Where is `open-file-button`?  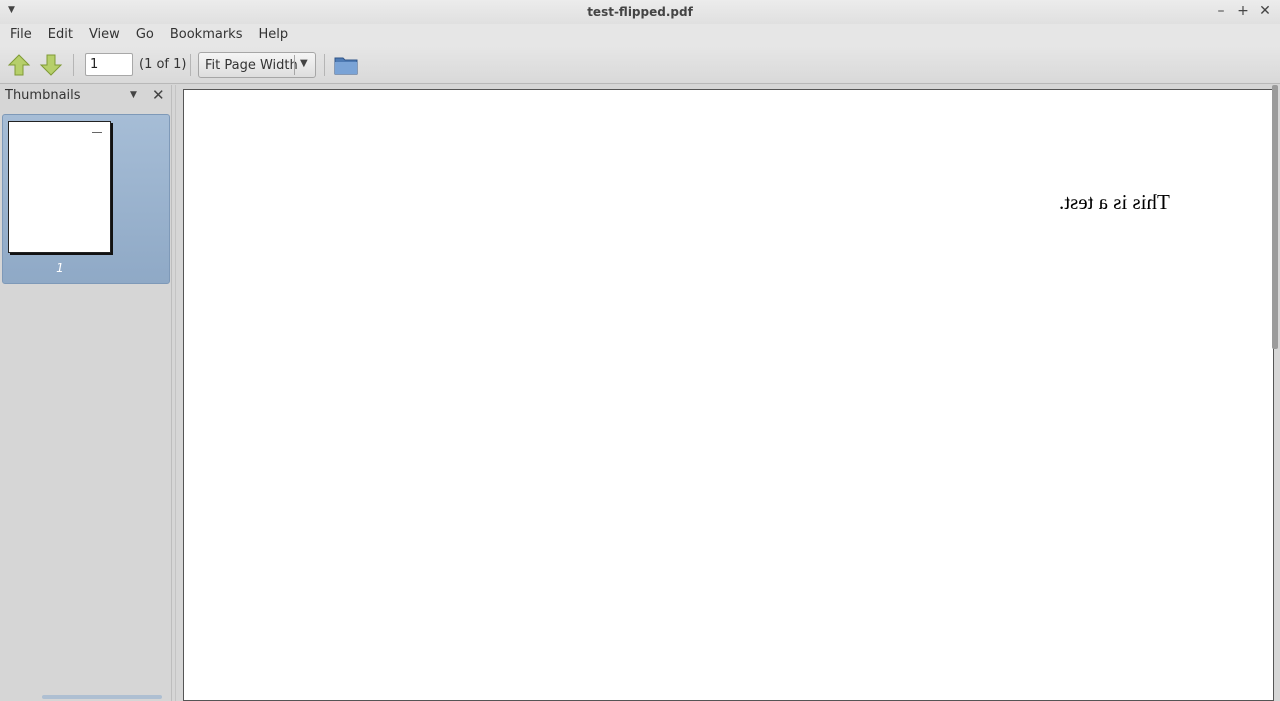 open-file-button is located at coordinates (346, 65).